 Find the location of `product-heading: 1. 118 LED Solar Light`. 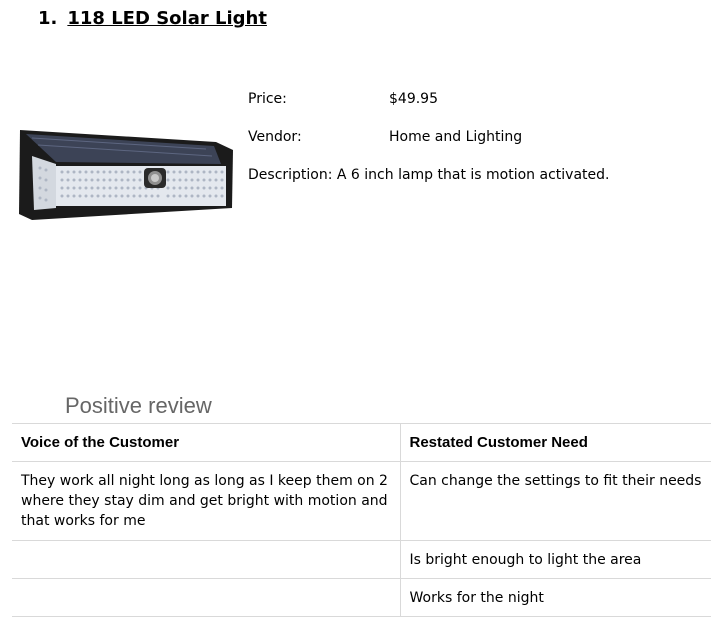

product-heading: 1. 118 LED Solar Light is located at coordinates (152, 18).